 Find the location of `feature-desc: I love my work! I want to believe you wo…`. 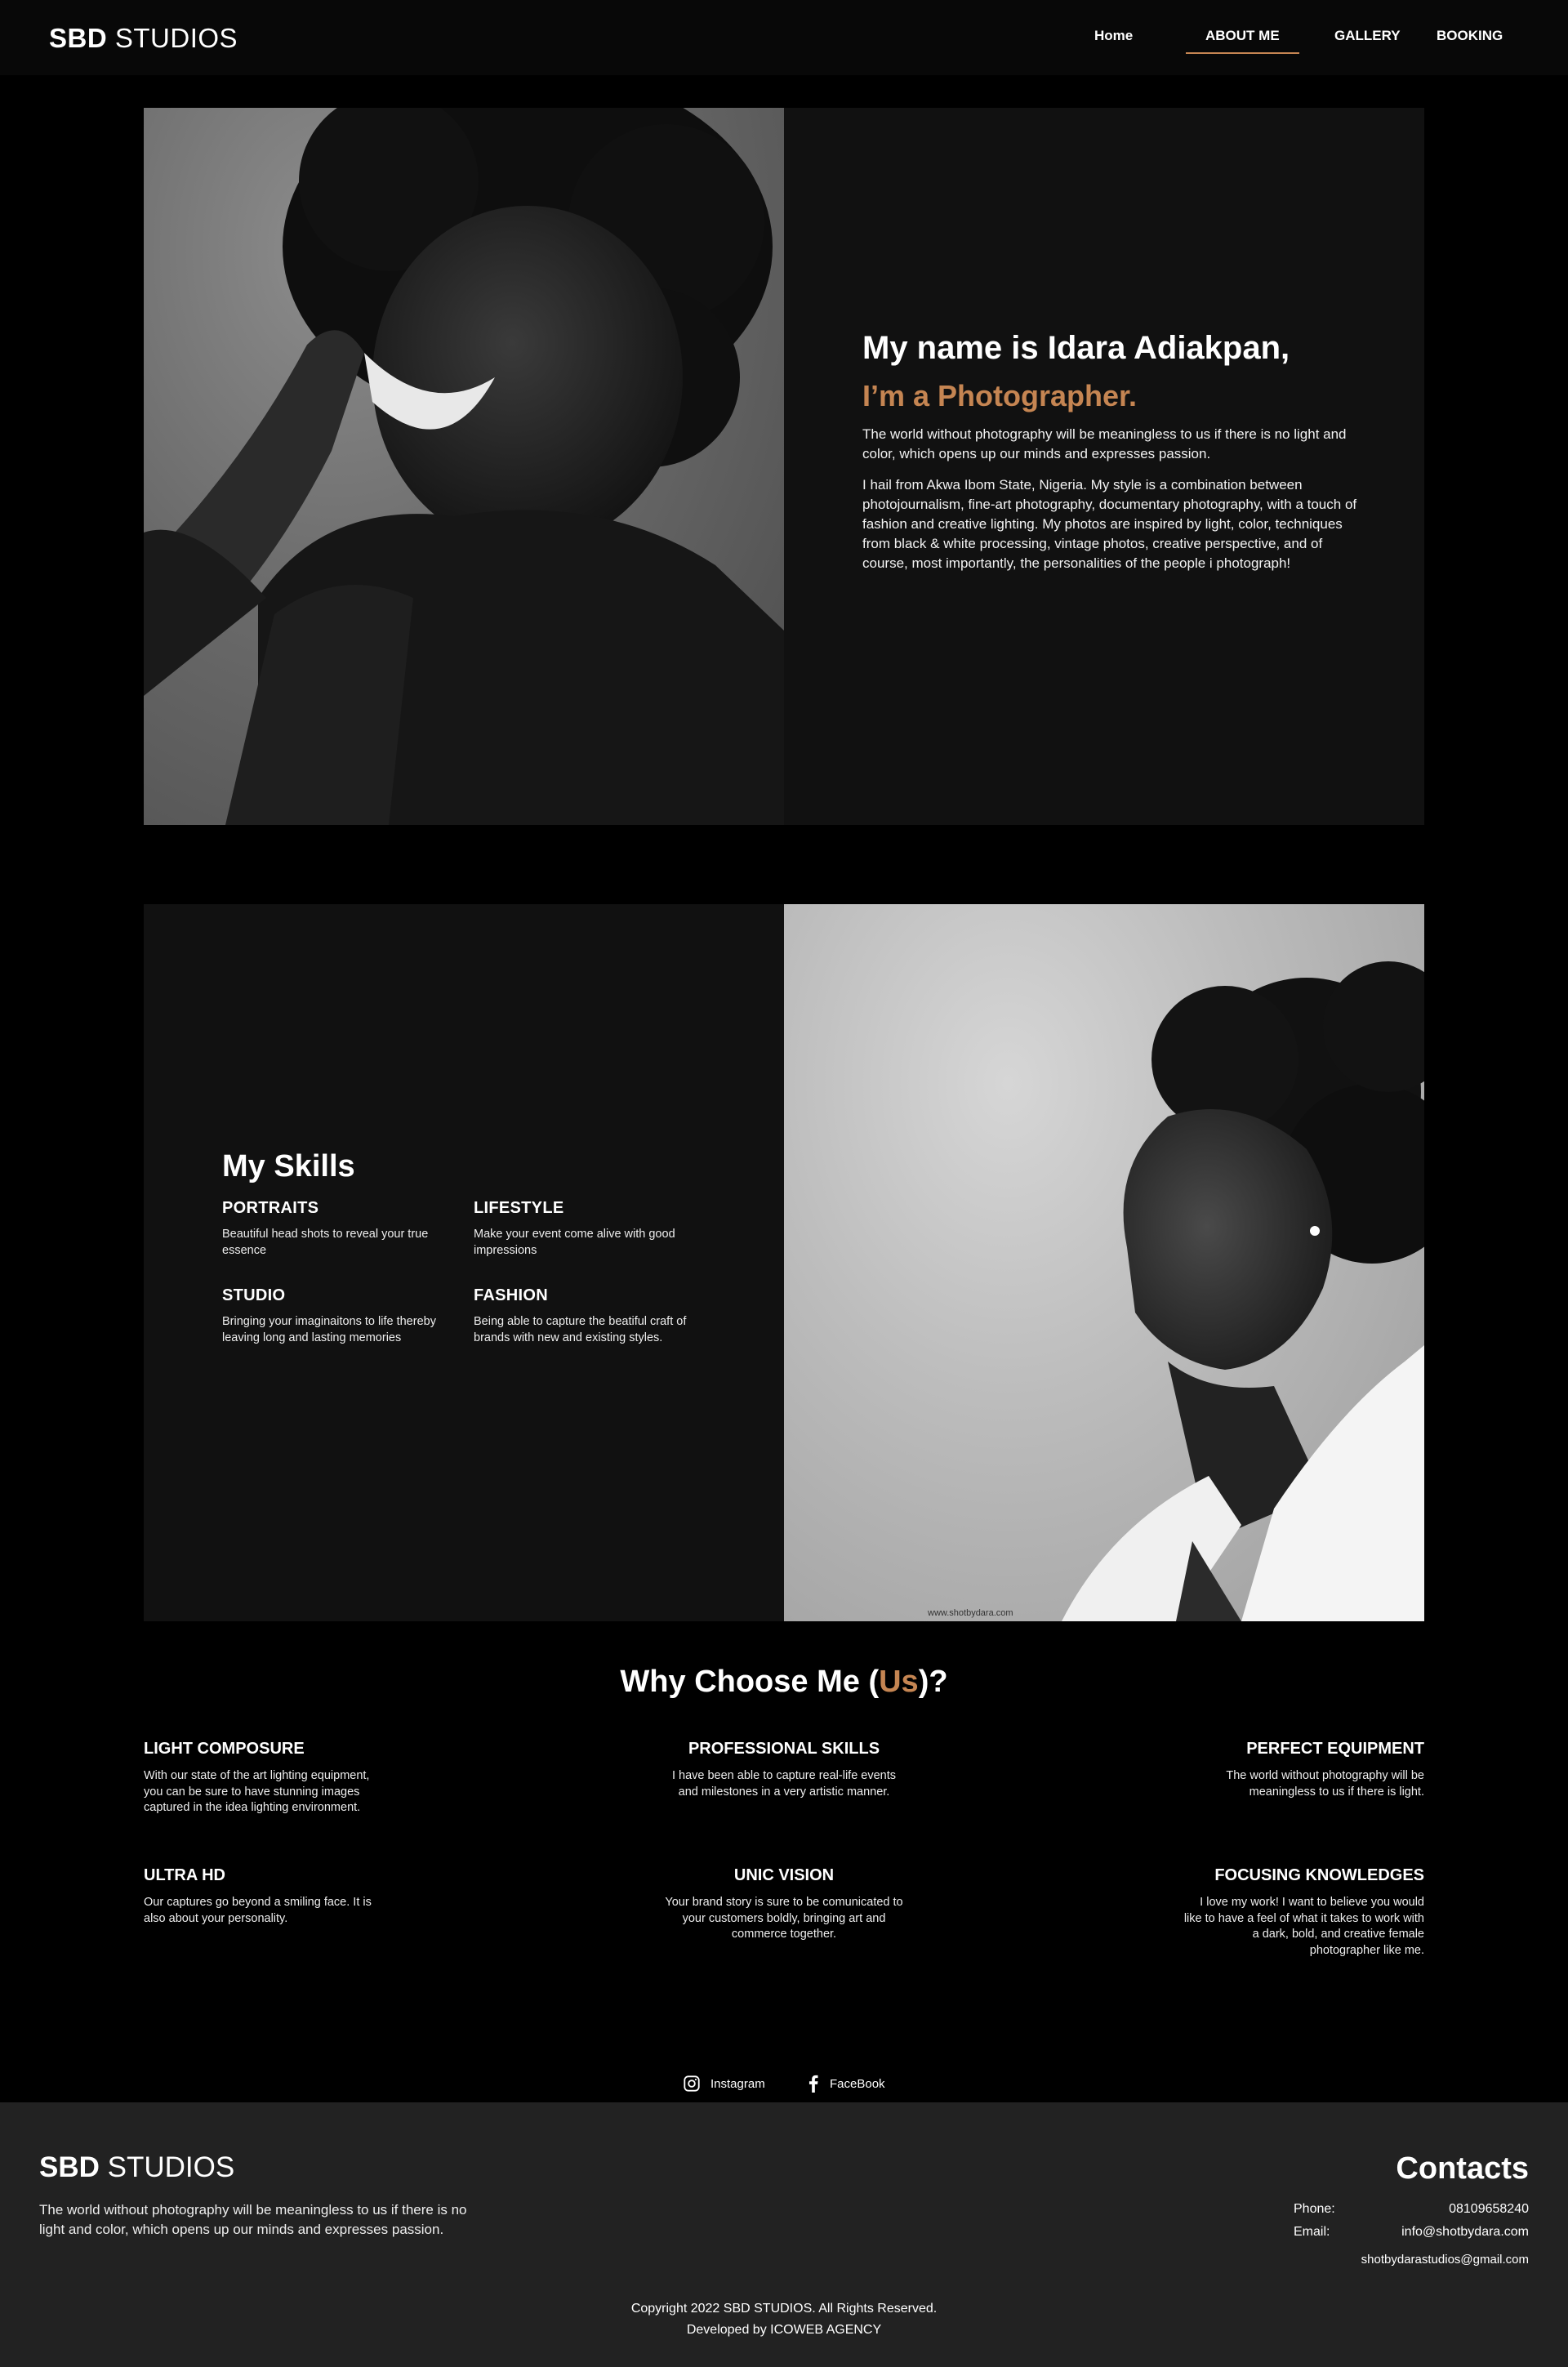

feature-desc: I love my work! I want to believe you wo… is located at coordinates (1303, 1926).